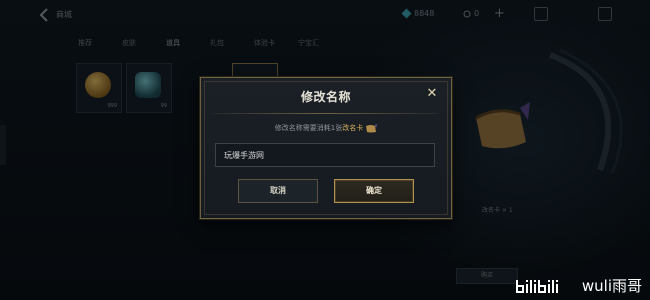 This screenshot has width=650, height=300. I want to click on cancel-button: 取消, so click(278, 191).